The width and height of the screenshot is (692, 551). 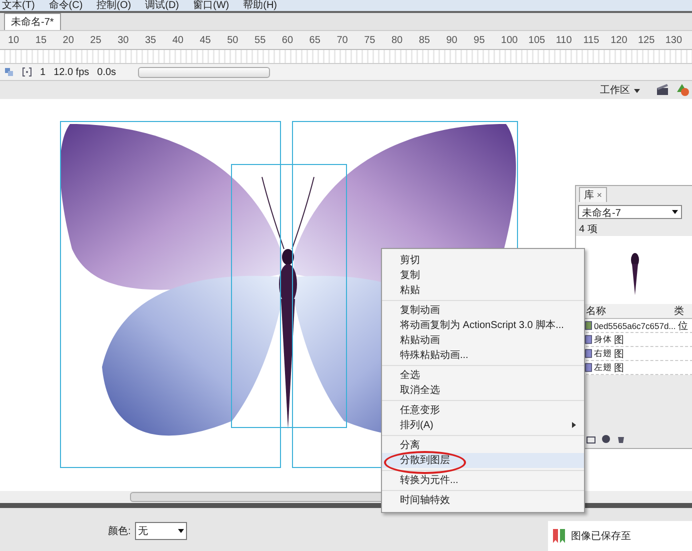 I want to click on context-menu-item: 时间轴特效, so click(x=483, y=500).